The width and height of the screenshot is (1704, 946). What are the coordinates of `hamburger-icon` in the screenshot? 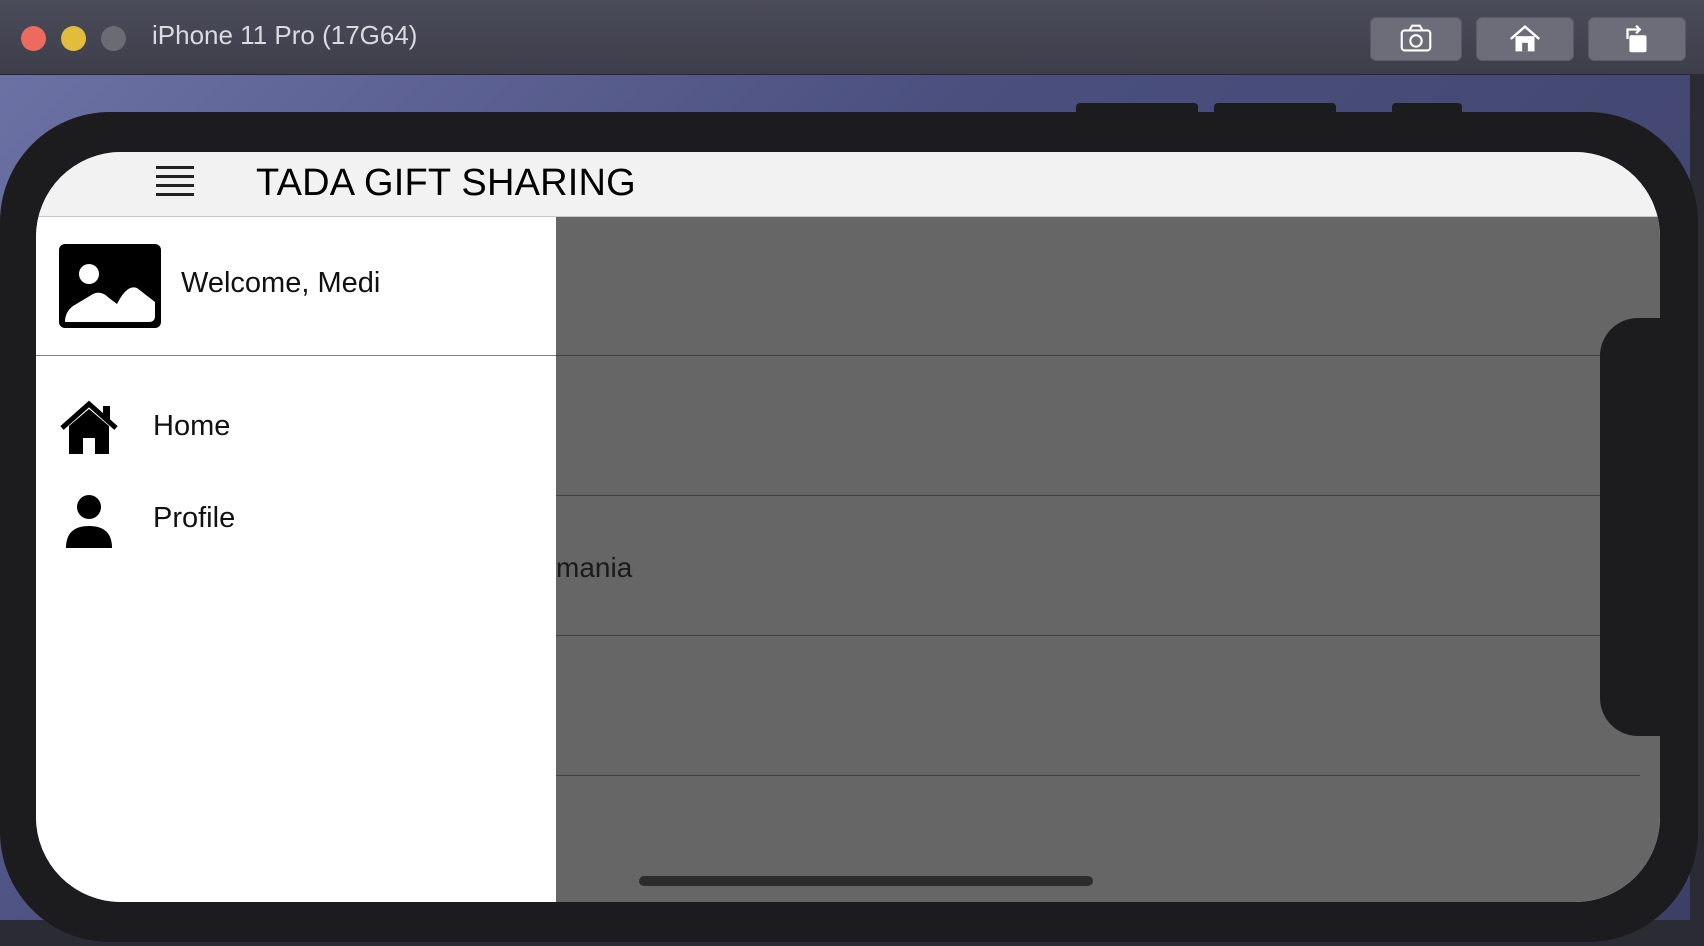 It's located at (175, 184).